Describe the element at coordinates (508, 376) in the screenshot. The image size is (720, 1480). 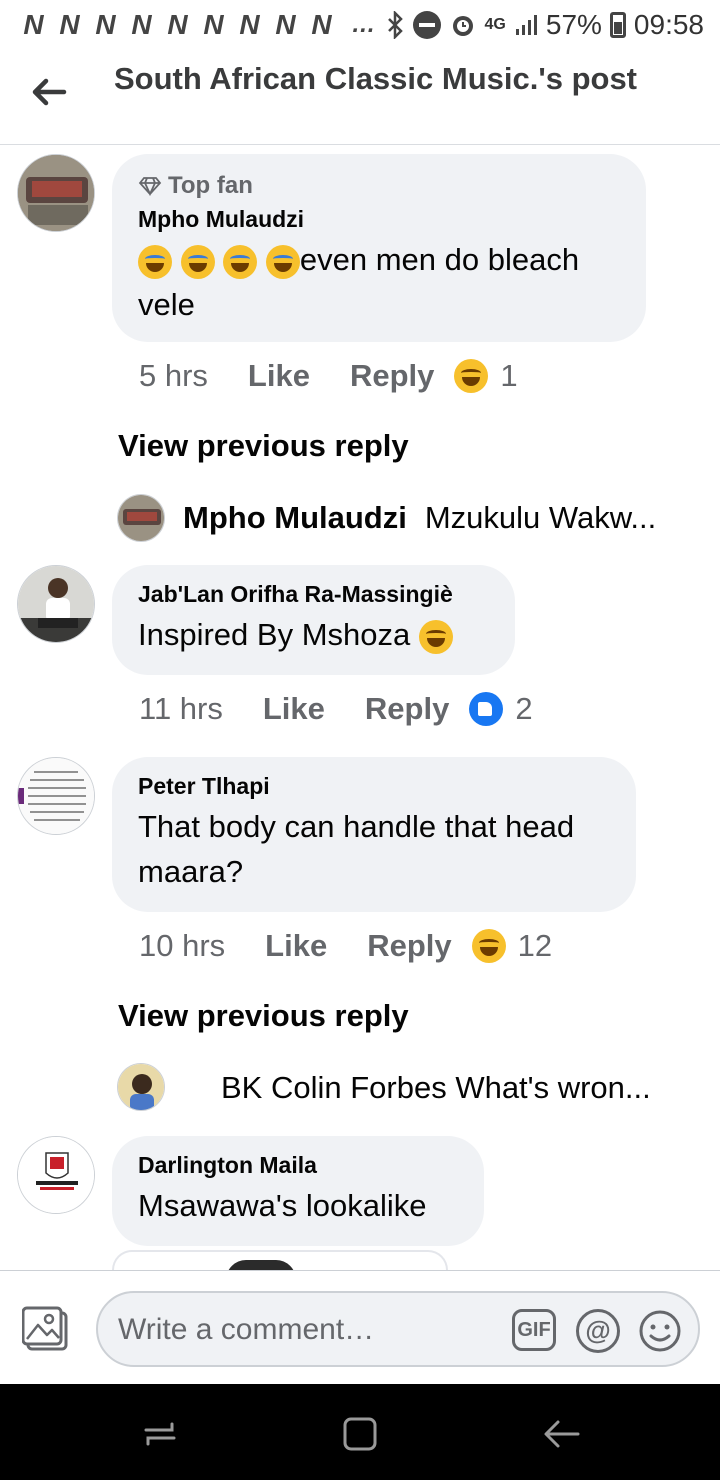
I see `reaction-count: 1` at that location.